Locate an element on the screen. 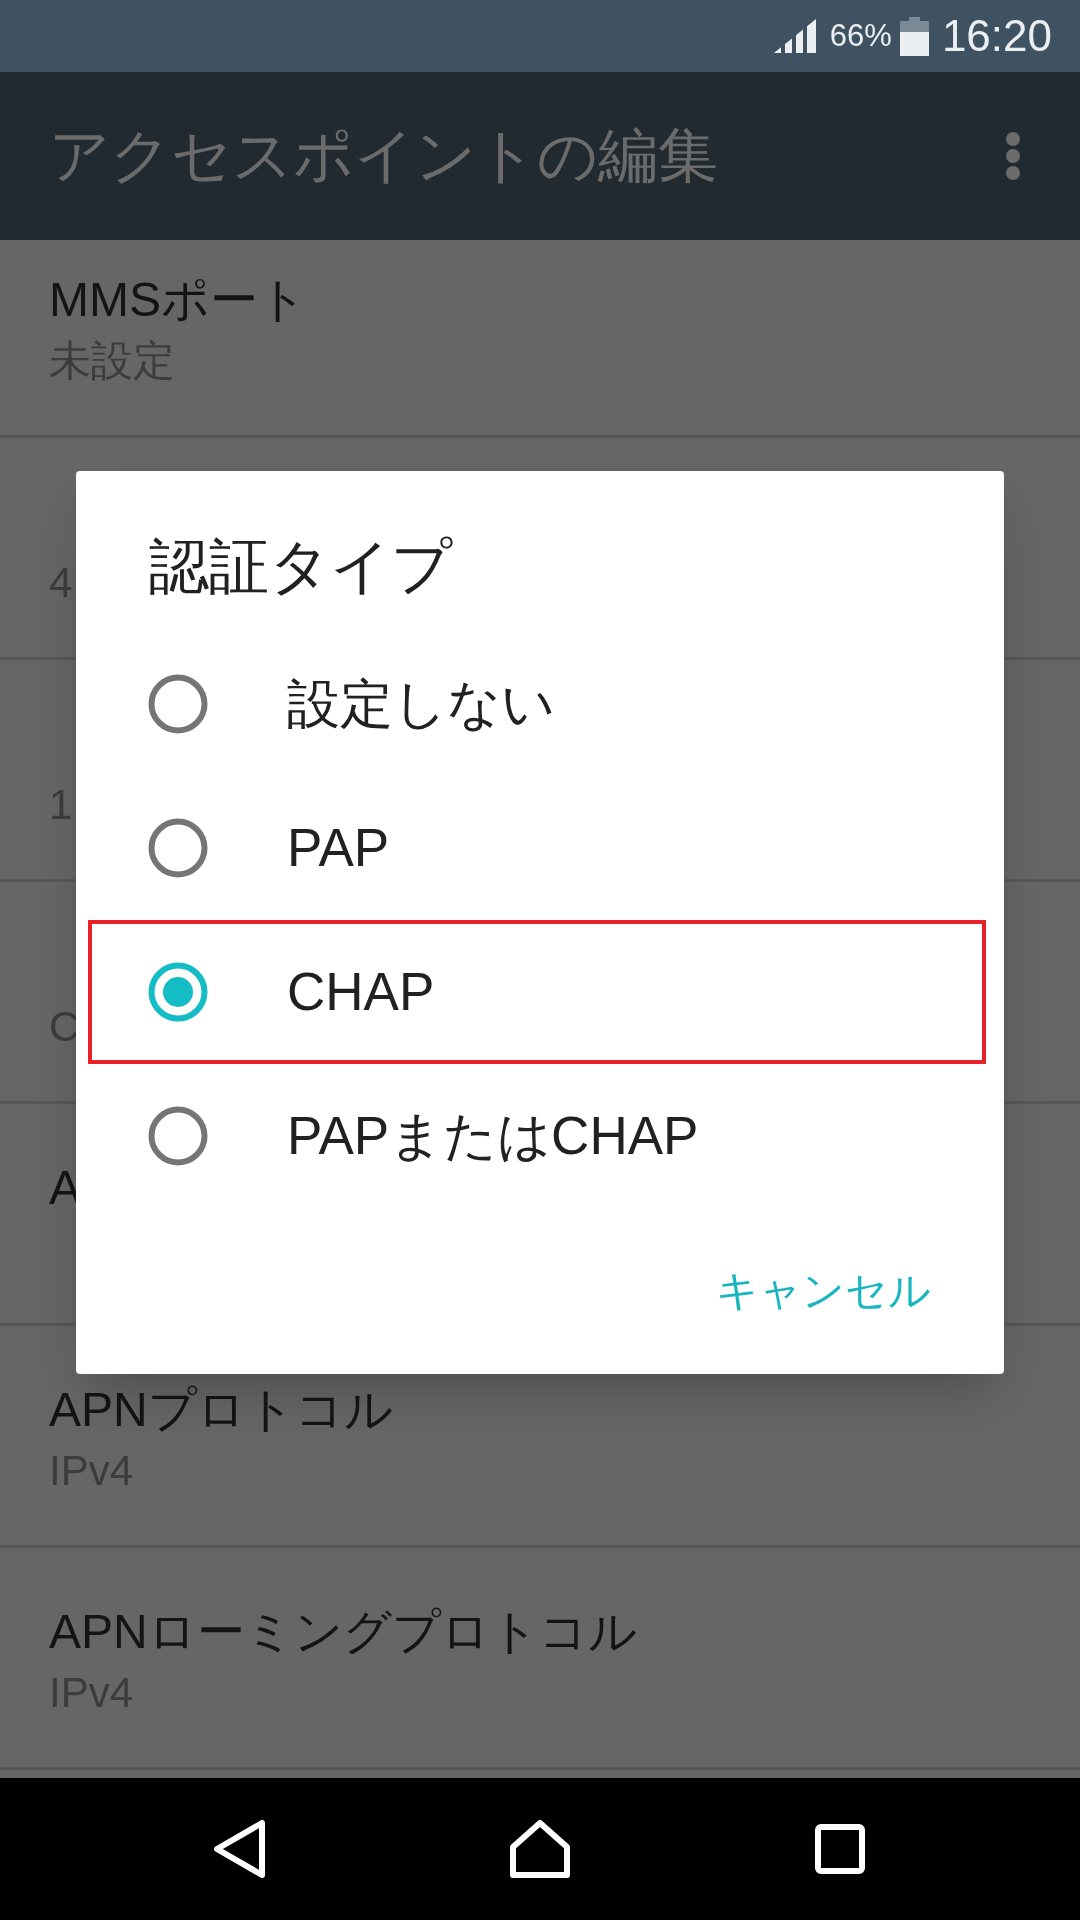 The height and width of the screenshot is (1920, 1080). clock-time: 16:20 is located at coordinates (996, 36).